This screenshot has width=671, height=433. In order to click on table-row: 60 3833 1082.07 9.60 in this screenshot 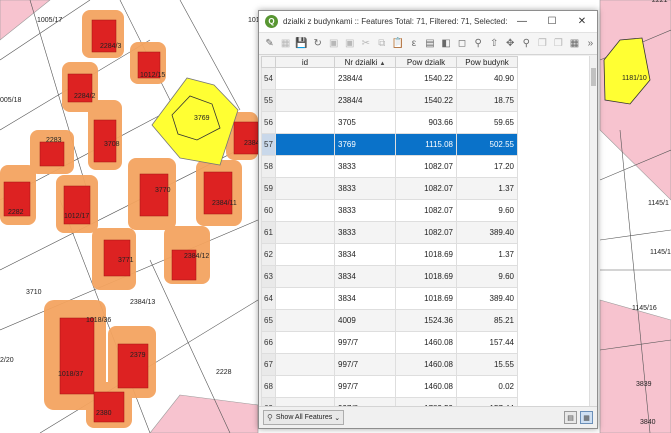, I will do `click(389, 210)`.